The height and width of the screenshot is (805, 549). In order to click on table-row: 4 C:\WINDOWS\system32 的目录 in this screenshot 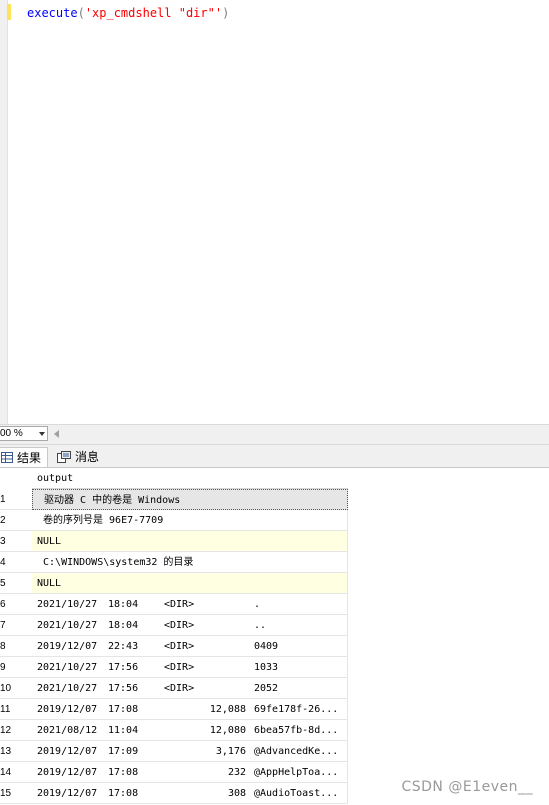, I will do `click(274, 562)`.